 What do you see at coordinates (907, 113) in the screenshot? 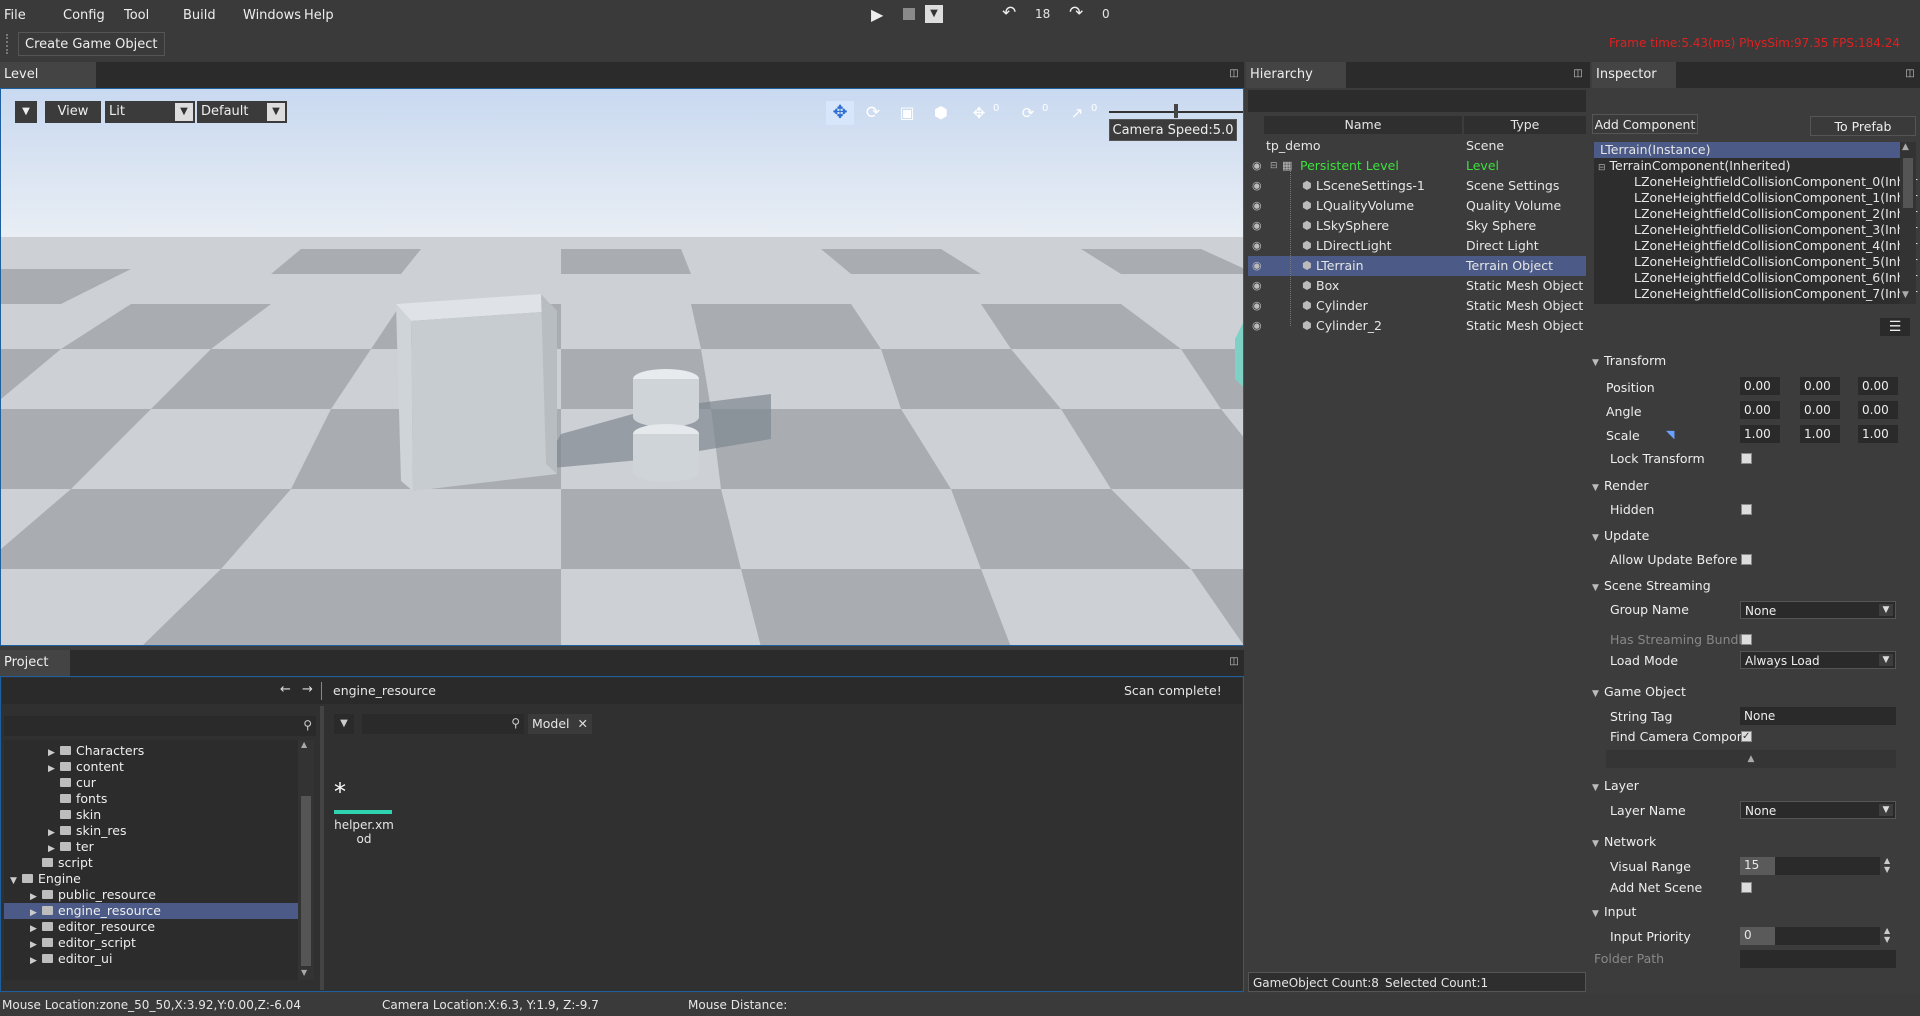
I see `scale-tool-icon: ▣` at bounding box center [907, 113].